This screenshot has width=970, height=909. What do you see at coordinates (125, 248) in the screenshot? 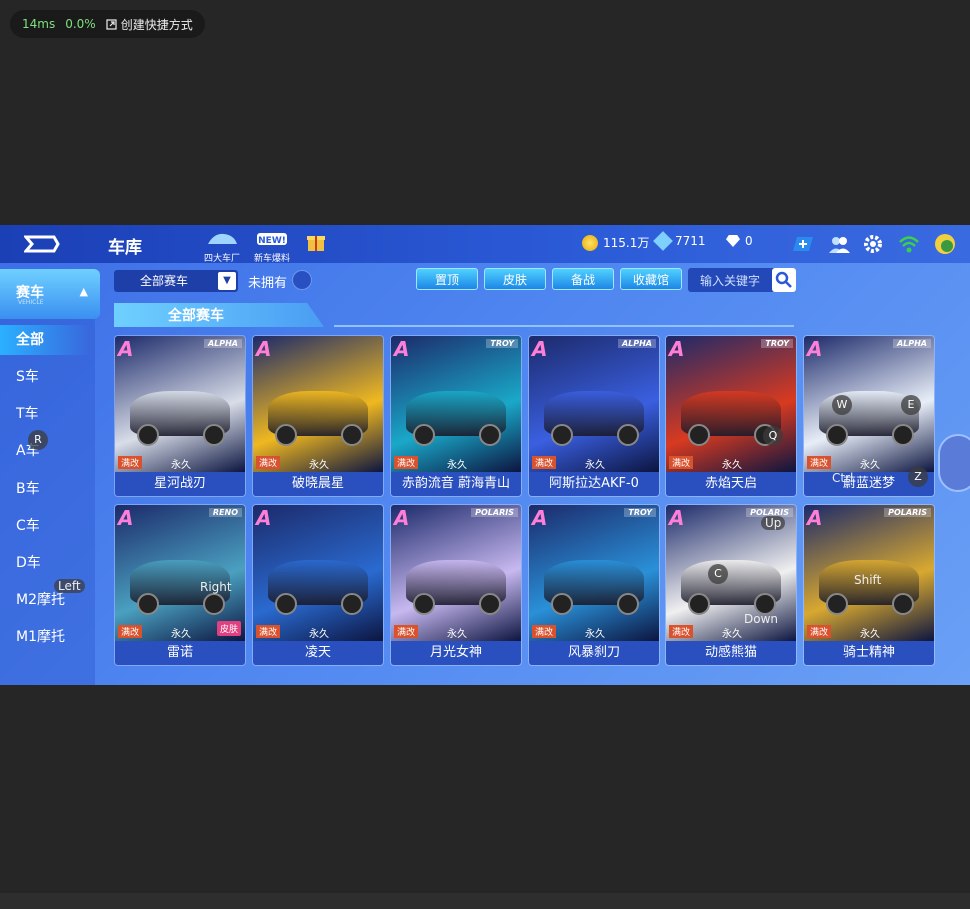
I see `page-title: 车库` at bounding box center [125, 248].